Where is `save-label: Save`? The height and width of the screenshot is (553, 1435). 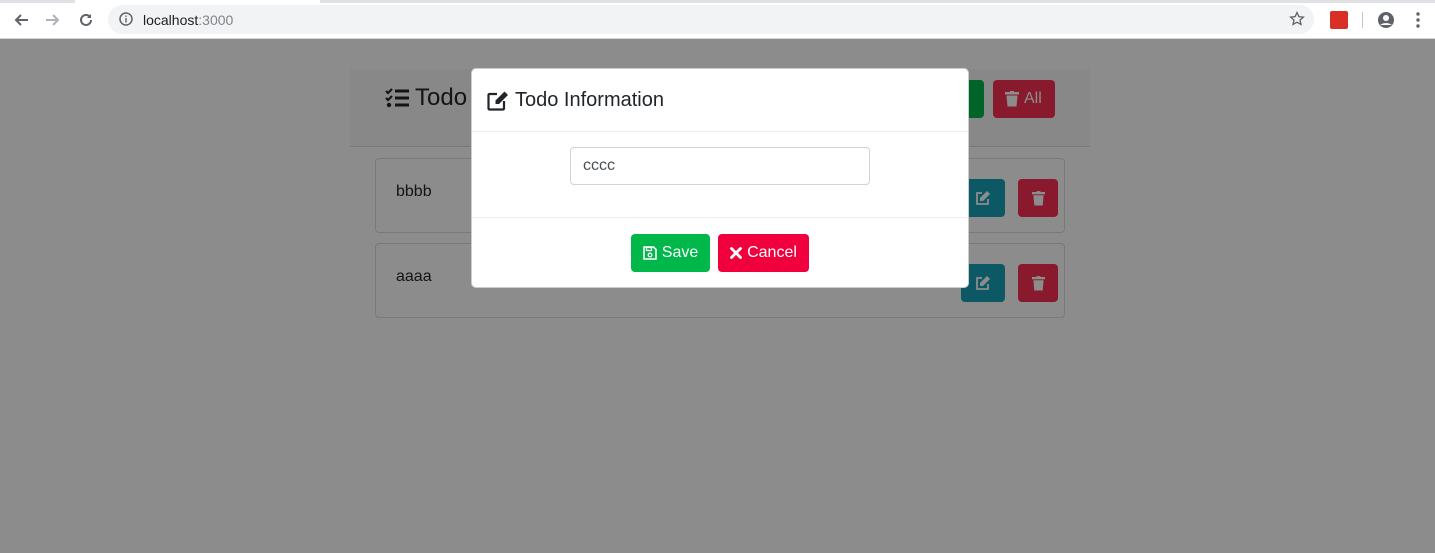 save-label: Save is located at coordinates (680, 252).